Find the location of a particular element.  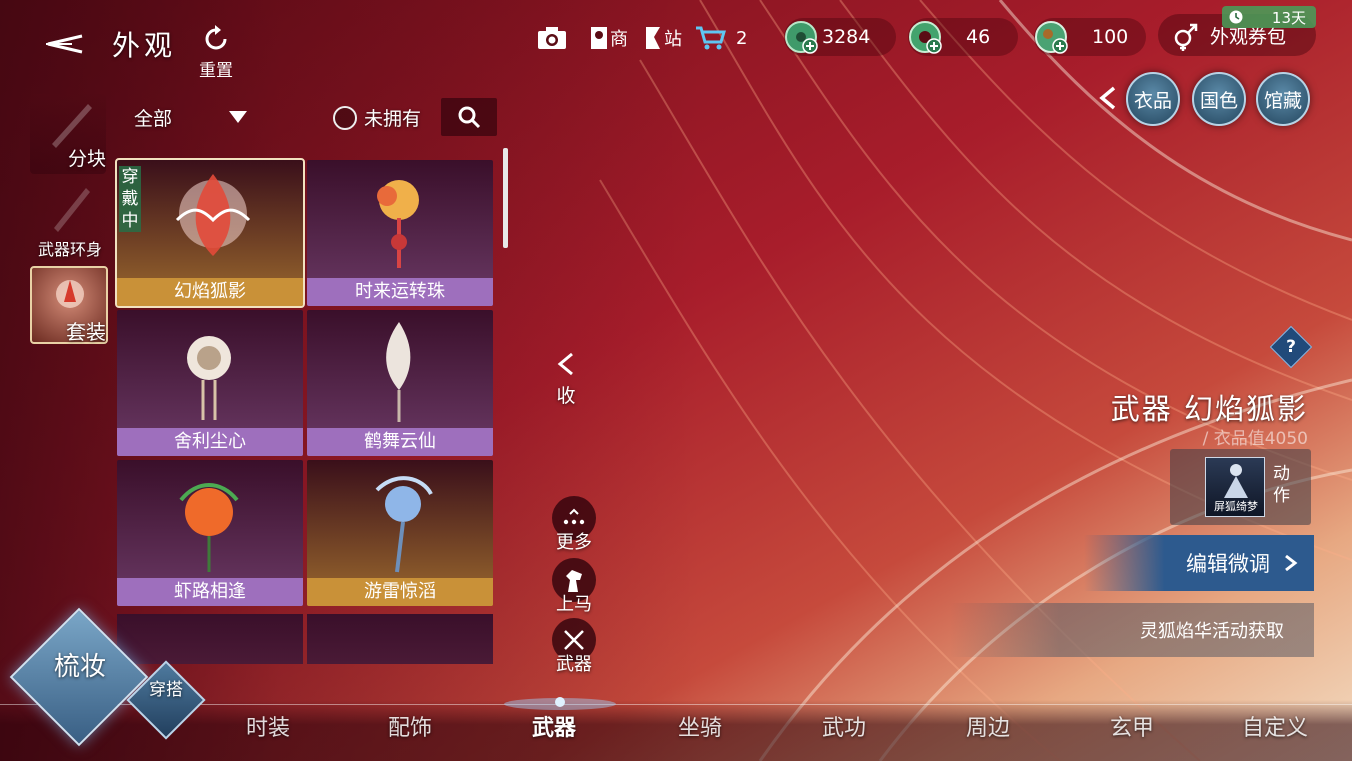

item-name: 游雷惊滔 is located at coordinates (400, 592).